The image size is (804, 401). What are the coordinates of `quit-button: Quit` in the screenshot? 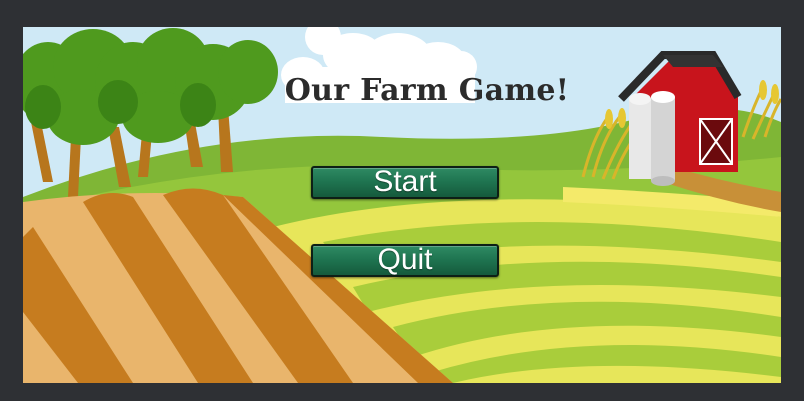 It's located at (405, 260).